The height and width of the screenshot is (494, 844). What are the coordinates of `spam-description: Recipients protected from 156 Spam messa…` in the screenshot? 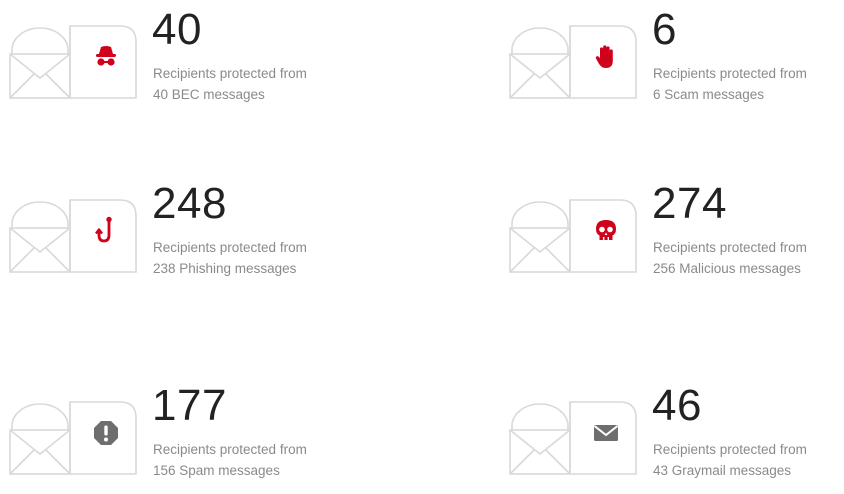 It's located at (230, 460).